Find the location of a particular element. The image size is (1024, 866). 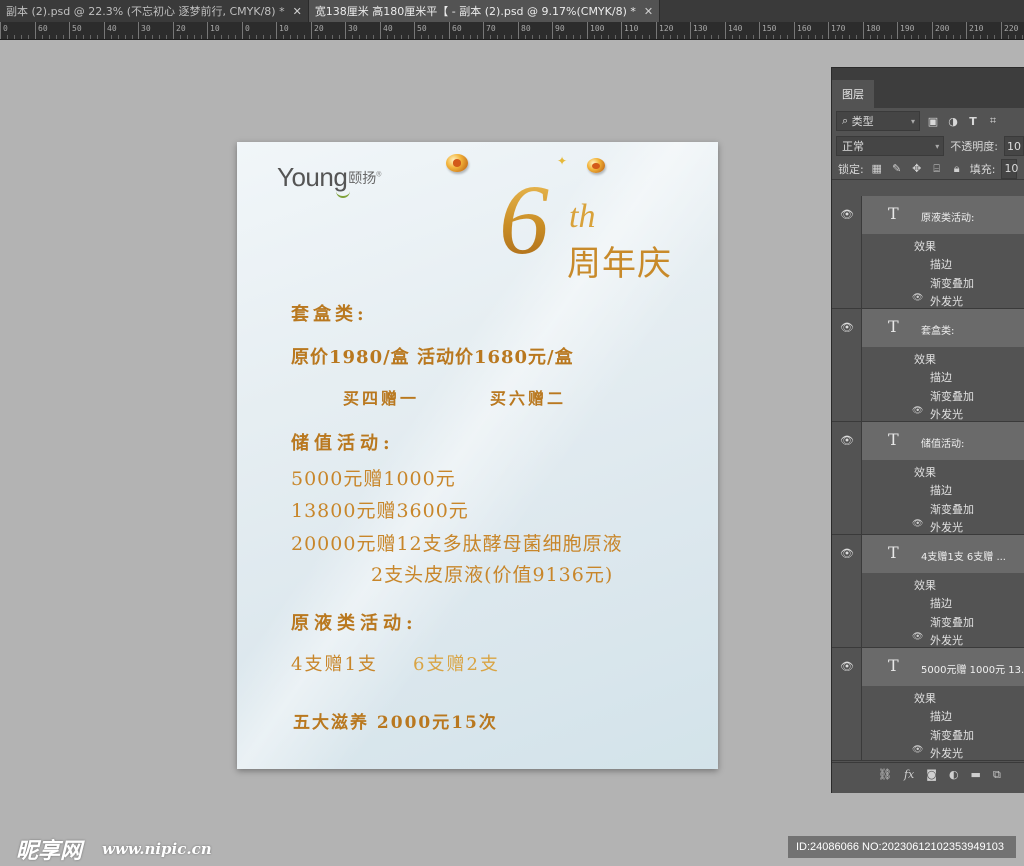

adjustment-filter-icon: ◑ is located at coordinates (953, 121).